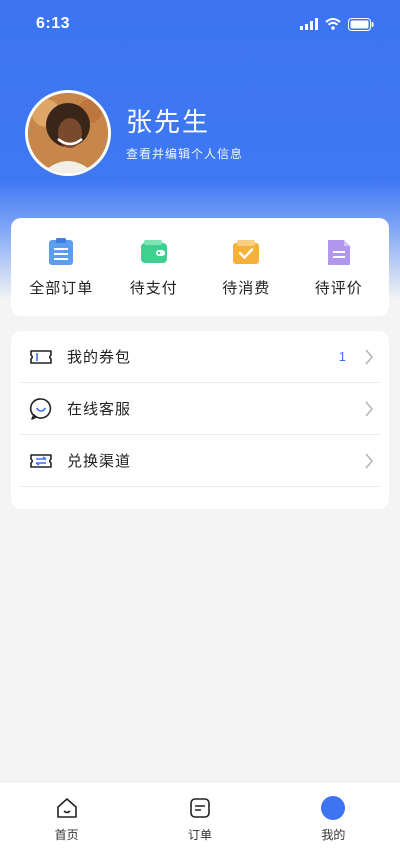 This screenshot has width=400, height=866. What do you see at coordinates (339, 267) in the screenshot?
I see `pending-review-button: 待评价` at bounding box center [339, 267].